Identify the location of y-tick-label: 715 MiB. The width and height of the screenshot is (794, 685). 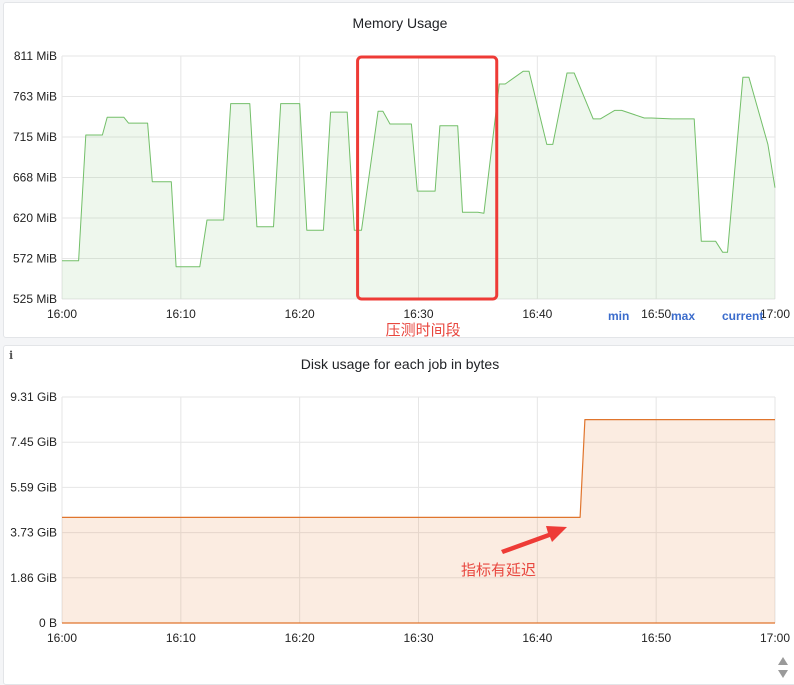
(35, 137).